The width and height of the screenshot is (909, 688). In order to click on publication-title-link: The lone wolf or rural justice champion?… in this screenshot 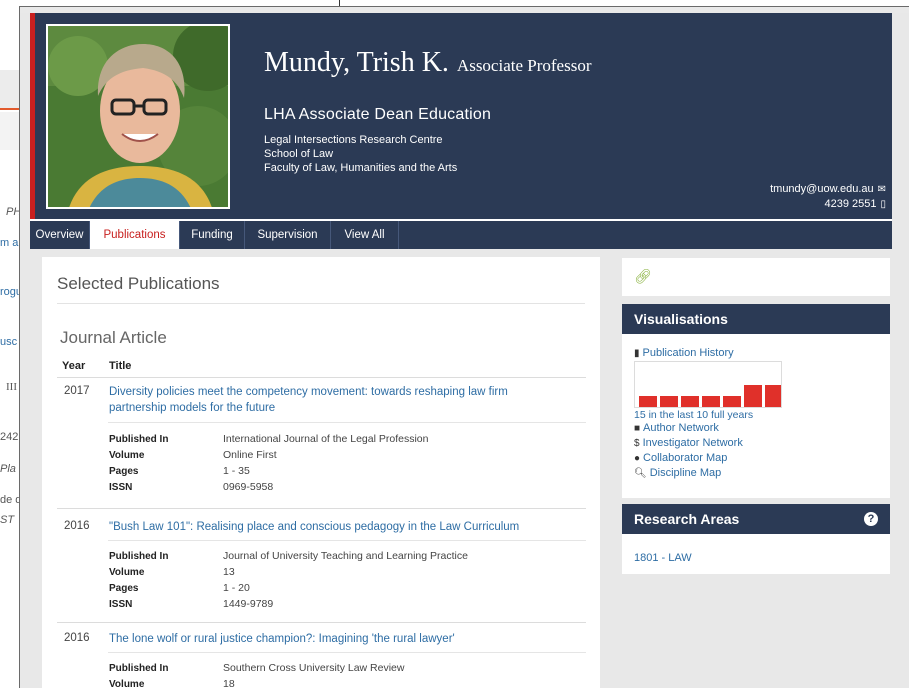, I will do `click(336, 639)`.